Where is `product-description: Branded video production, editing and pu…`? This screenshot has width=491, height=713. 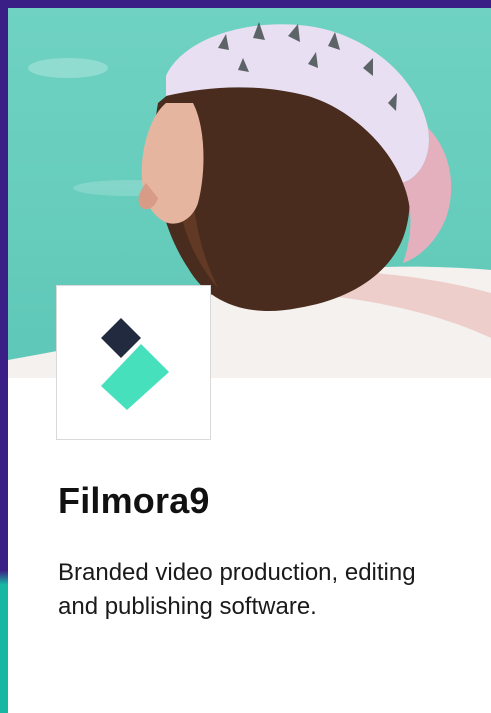
product-description: Branded video production, editing and pu… is located at coordinates (237, 589).